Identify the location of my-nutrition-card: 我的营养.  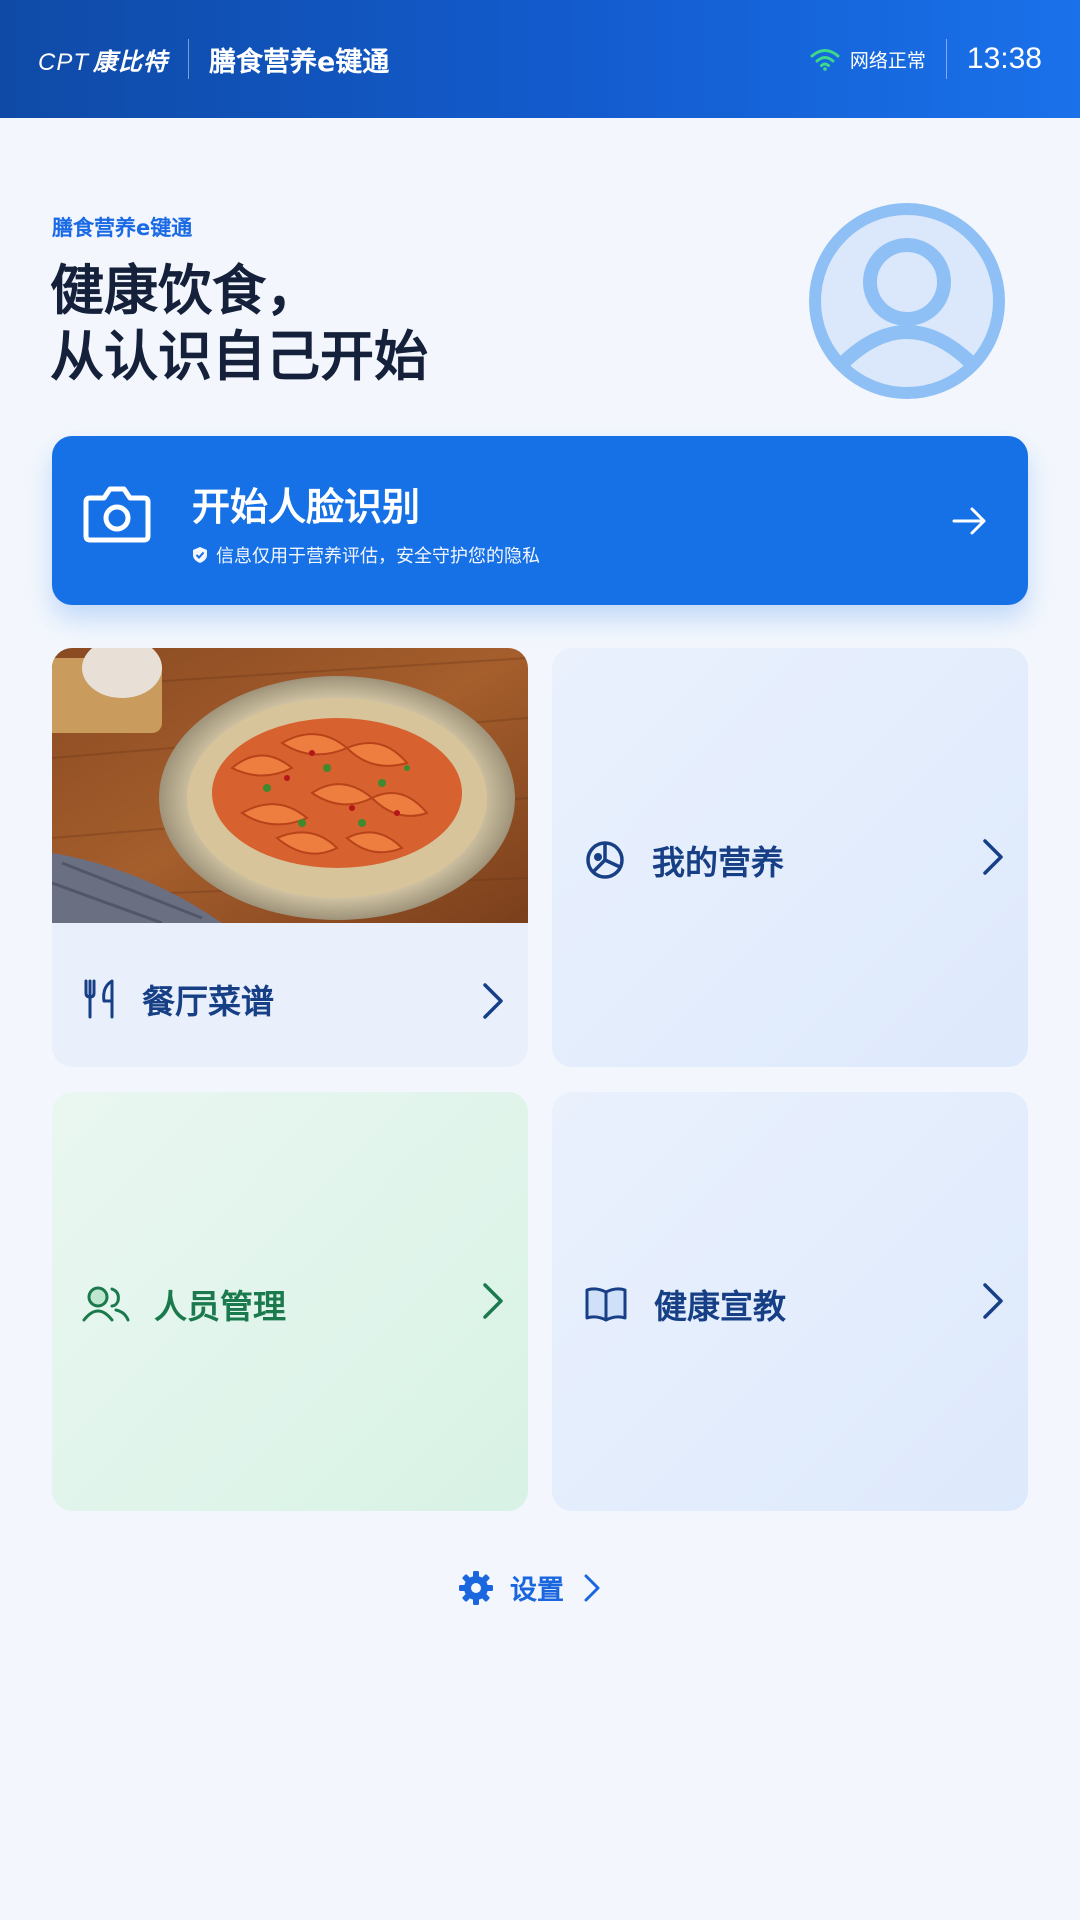
(790, 857).